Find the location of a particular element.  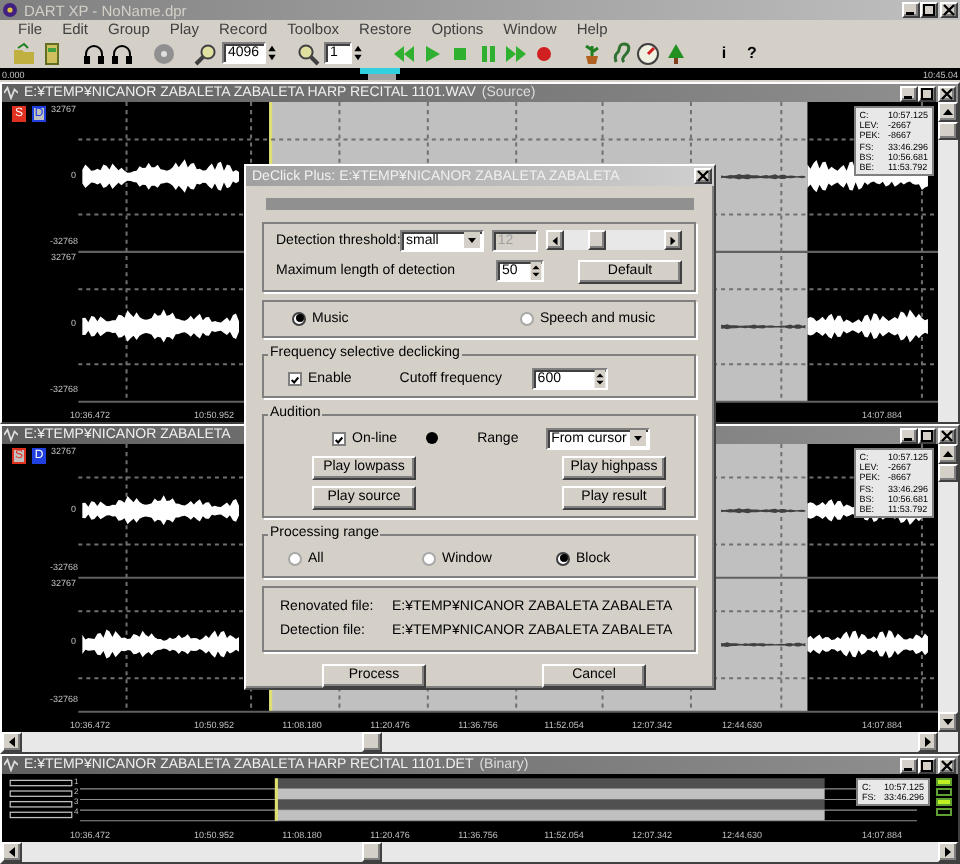

cursor-line is located at coordinates (276, 799).